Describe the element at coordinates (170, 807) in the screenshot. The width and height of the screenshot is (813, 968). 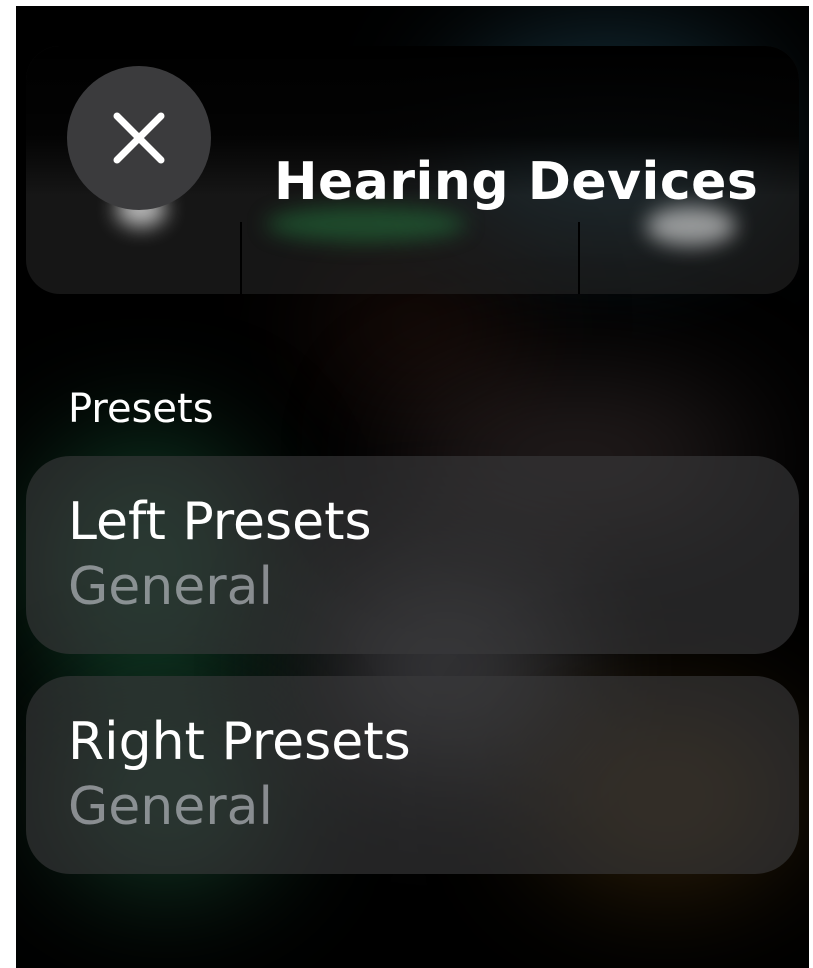
I see `right-presets-value: General` at that location.